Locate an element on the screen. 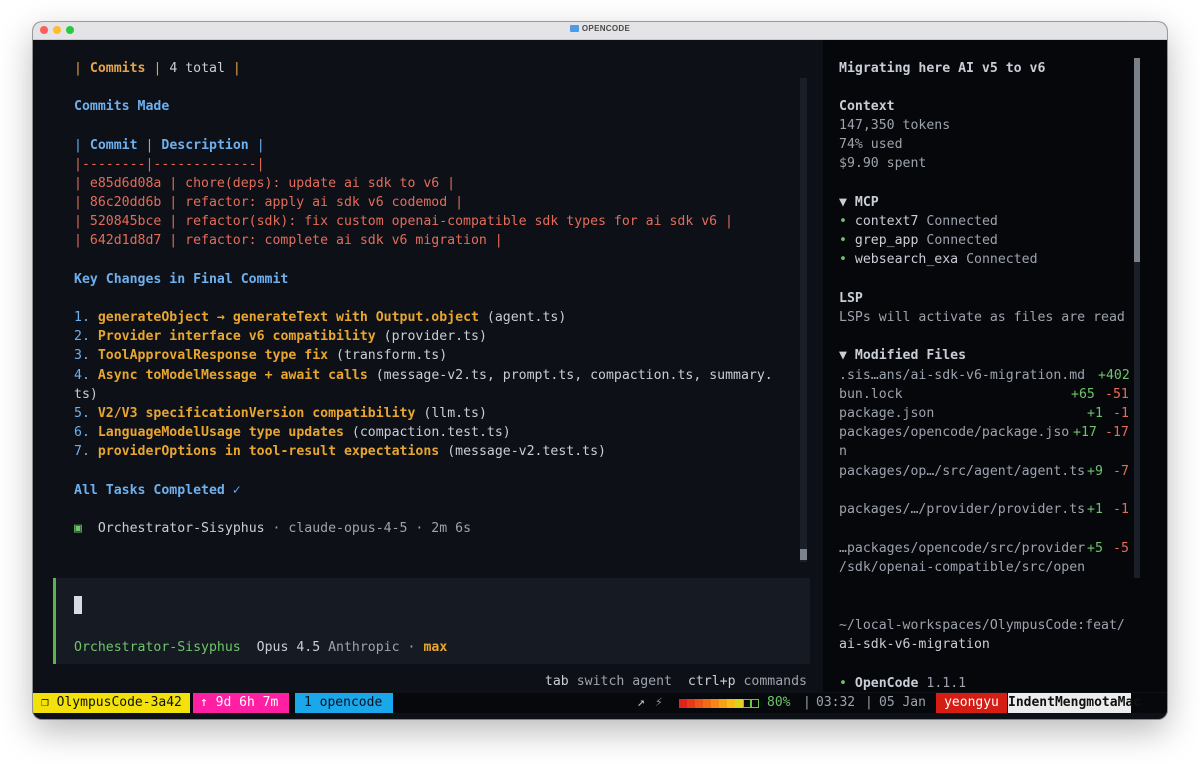 Image resolution: width=1200 pixels, height=764 pixels. file-item-wrap: n is located at coordinates (843, 451).